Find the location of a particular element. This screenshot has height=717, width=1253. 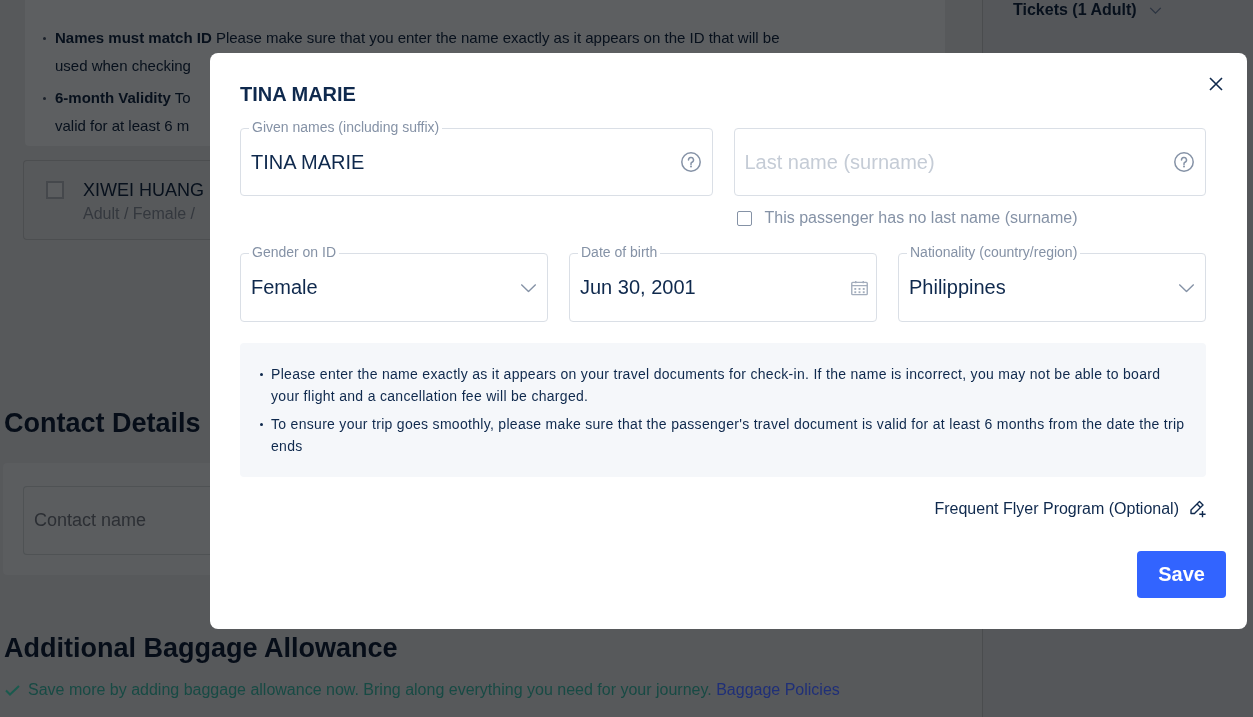

section-heading: Contact Details is located at coordinates (102, 423).